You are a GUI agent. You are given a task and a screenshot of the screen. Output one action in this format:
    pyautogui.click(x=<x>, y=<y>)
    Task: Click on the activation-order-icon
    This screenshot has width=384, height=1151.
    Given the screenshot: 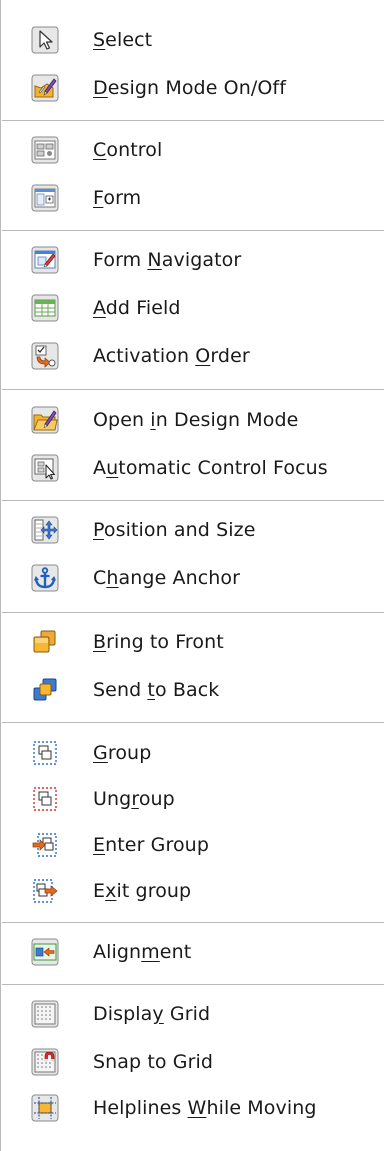 What is the action you would take?
    pyautogui.click(x=45, y=356)
    